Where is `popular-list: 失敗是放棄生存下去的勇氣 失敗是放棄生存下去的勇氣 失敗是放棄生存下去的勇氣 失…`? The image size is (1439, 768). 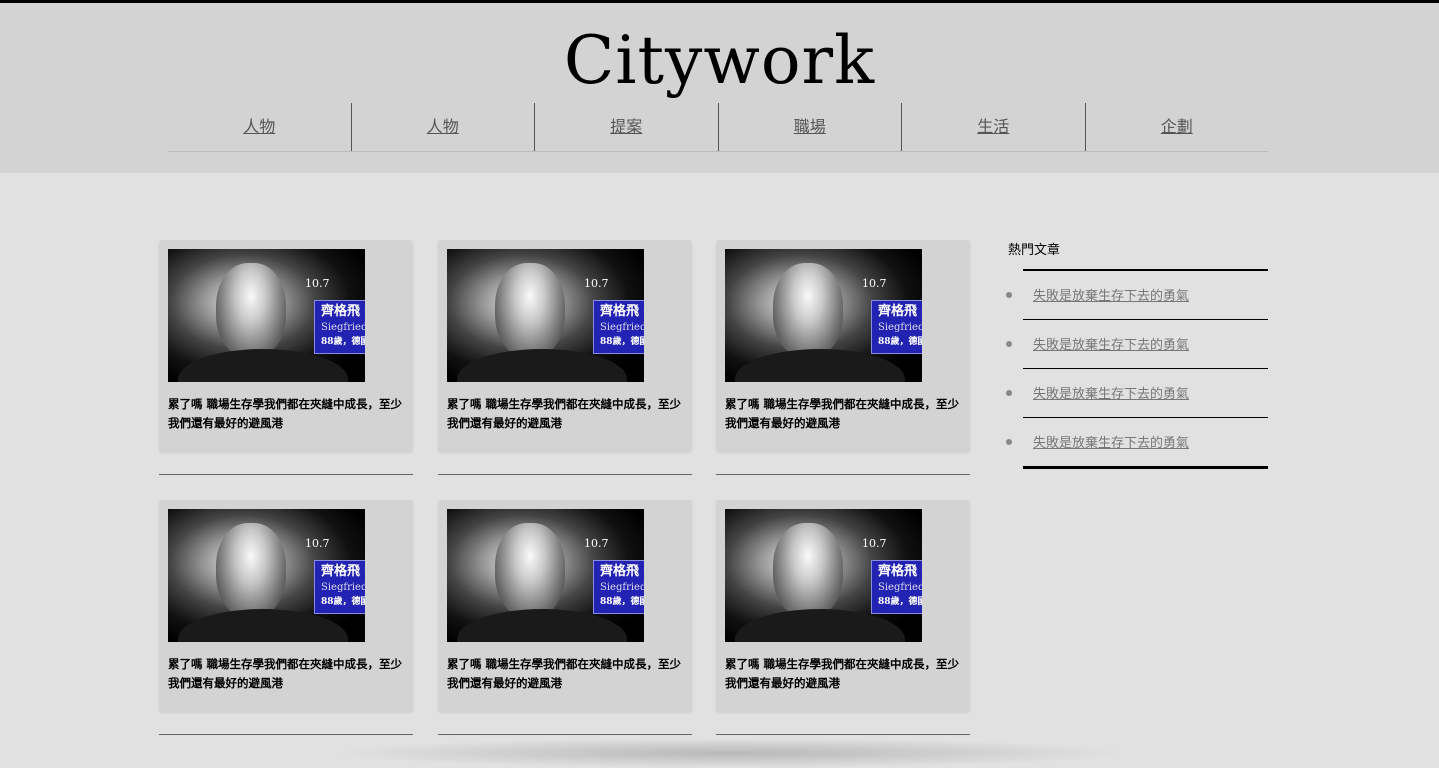 popular-list: 失敗是放棄生存下去的勇氣 失敗是放棄生存下去的勇氣 失敗是放棄生存下去的勇氣 失… is located at coordinates (1137, 369).